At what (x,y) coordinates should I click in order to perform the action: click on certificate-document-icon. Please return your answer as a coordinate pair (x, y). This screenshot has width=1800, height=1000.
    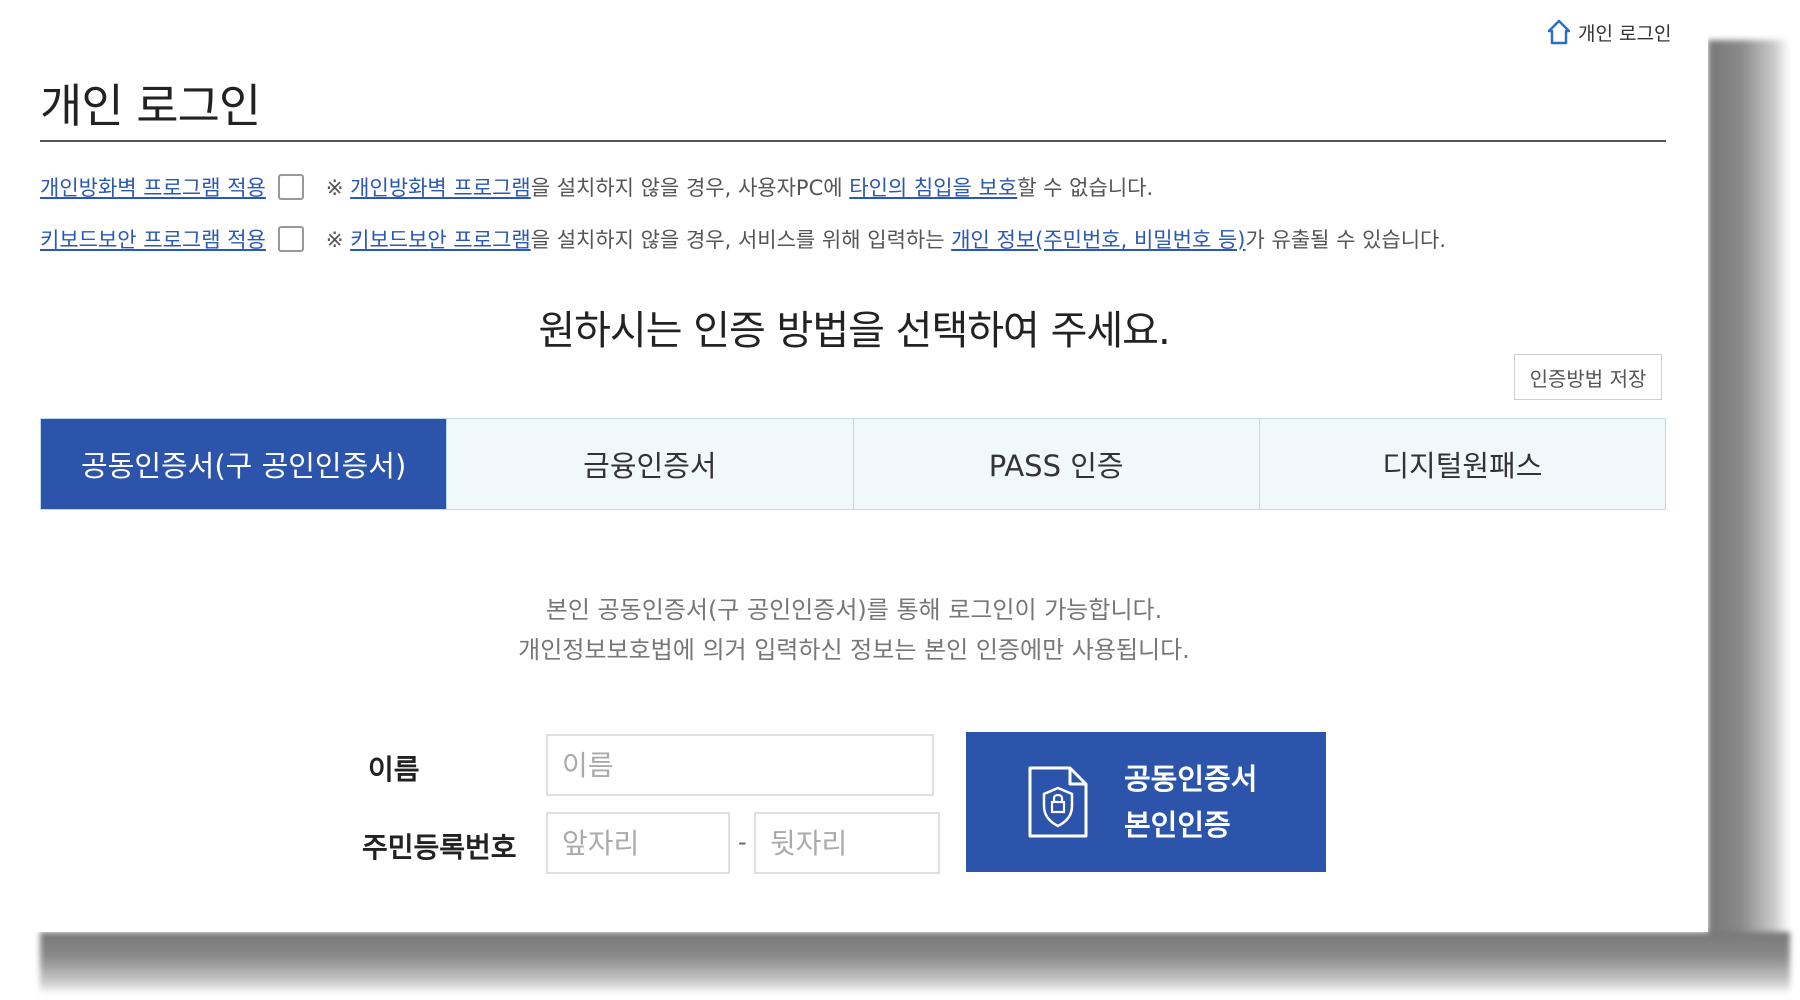
    Looking at the image, I should click on (1058, 802).